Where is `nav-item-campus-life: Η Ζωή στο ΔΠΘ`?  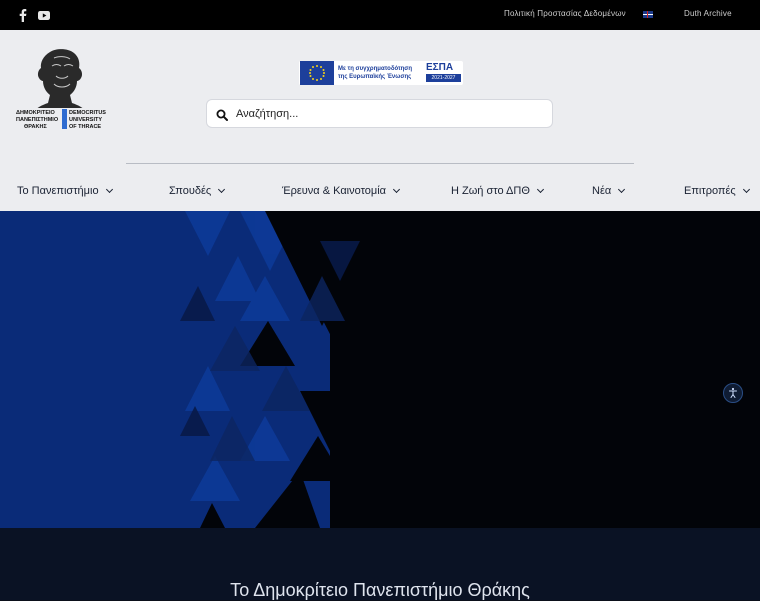
nav-item-campus-life: Η Ζωή στο ΔΠΘ is located at coordinates (497, 191).